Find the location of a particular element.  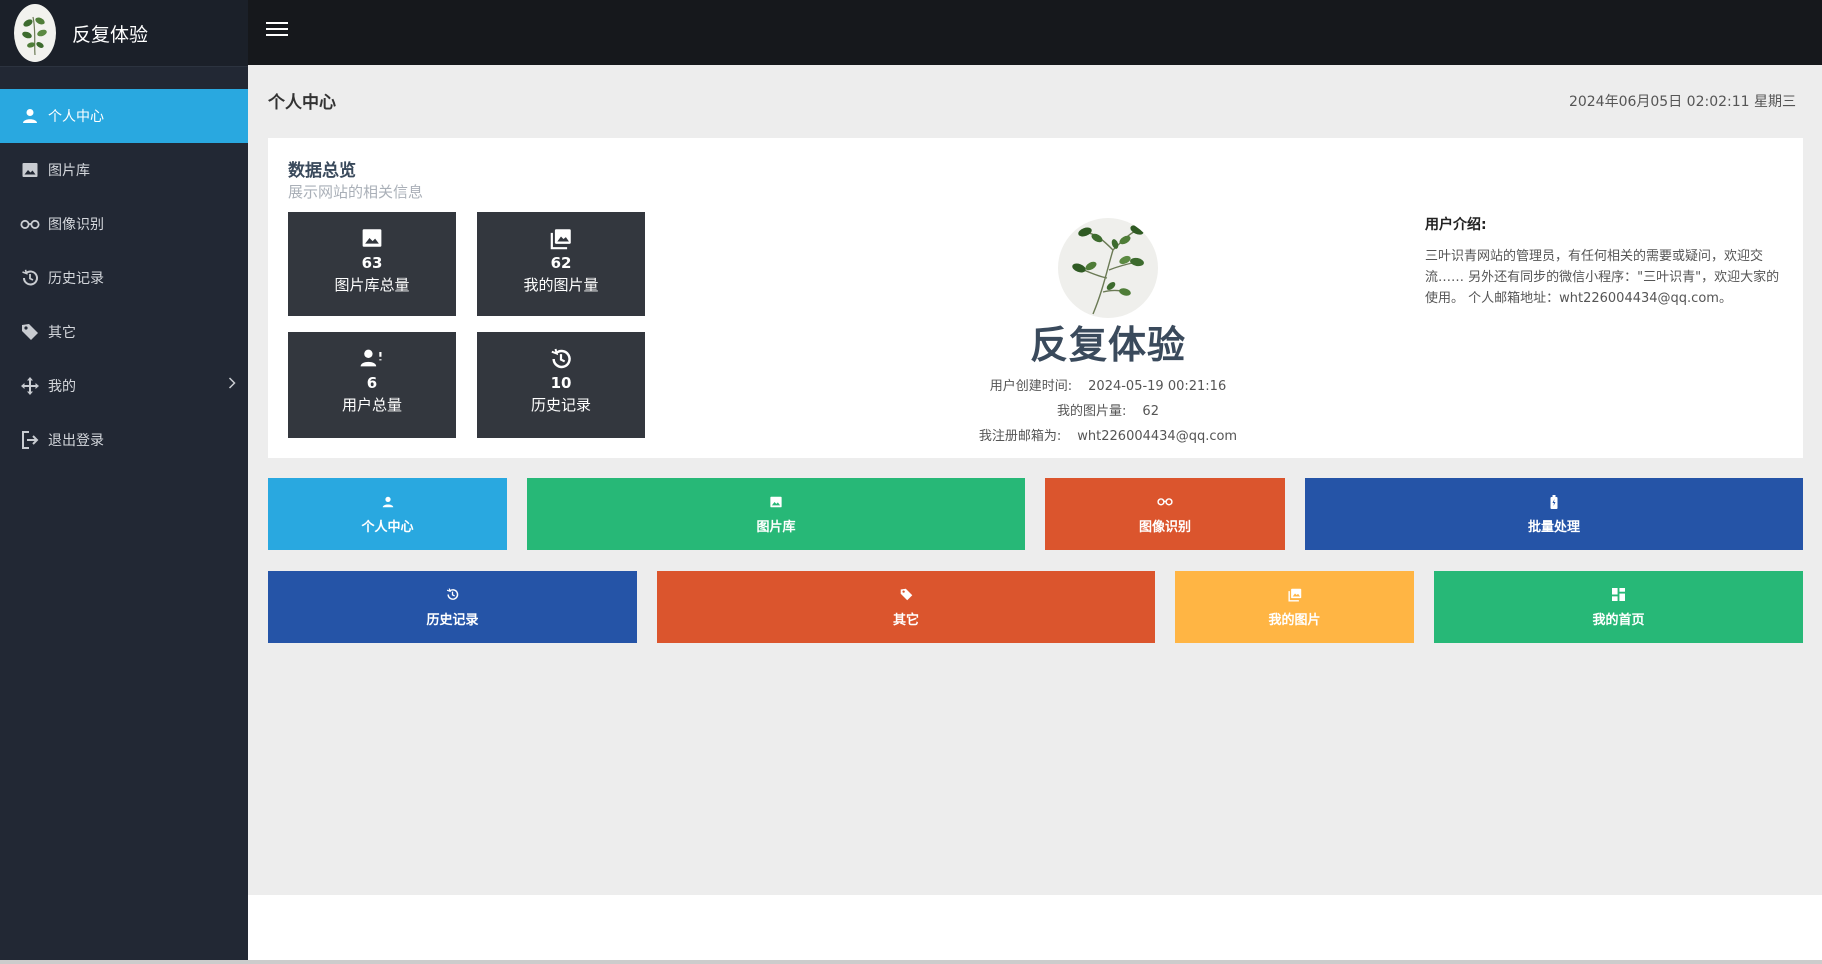

sidebar-item-personal-center: 个人中心 is located at coordinates (124, 116).